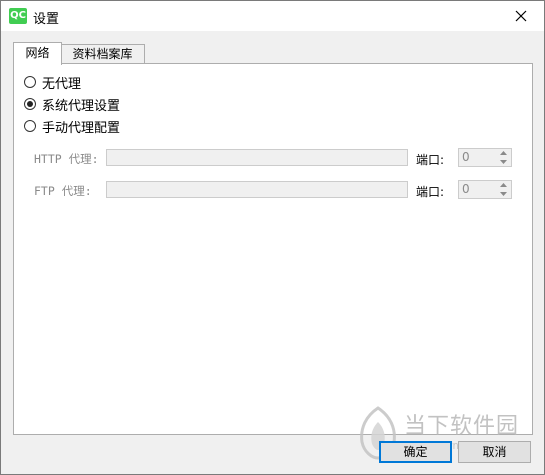 This screenshot has width=545, height=475. What do you see at coordinates (18, 16) in the screenshot?
I see `qt-app-icon: QC` at bounding box center [18, 16].